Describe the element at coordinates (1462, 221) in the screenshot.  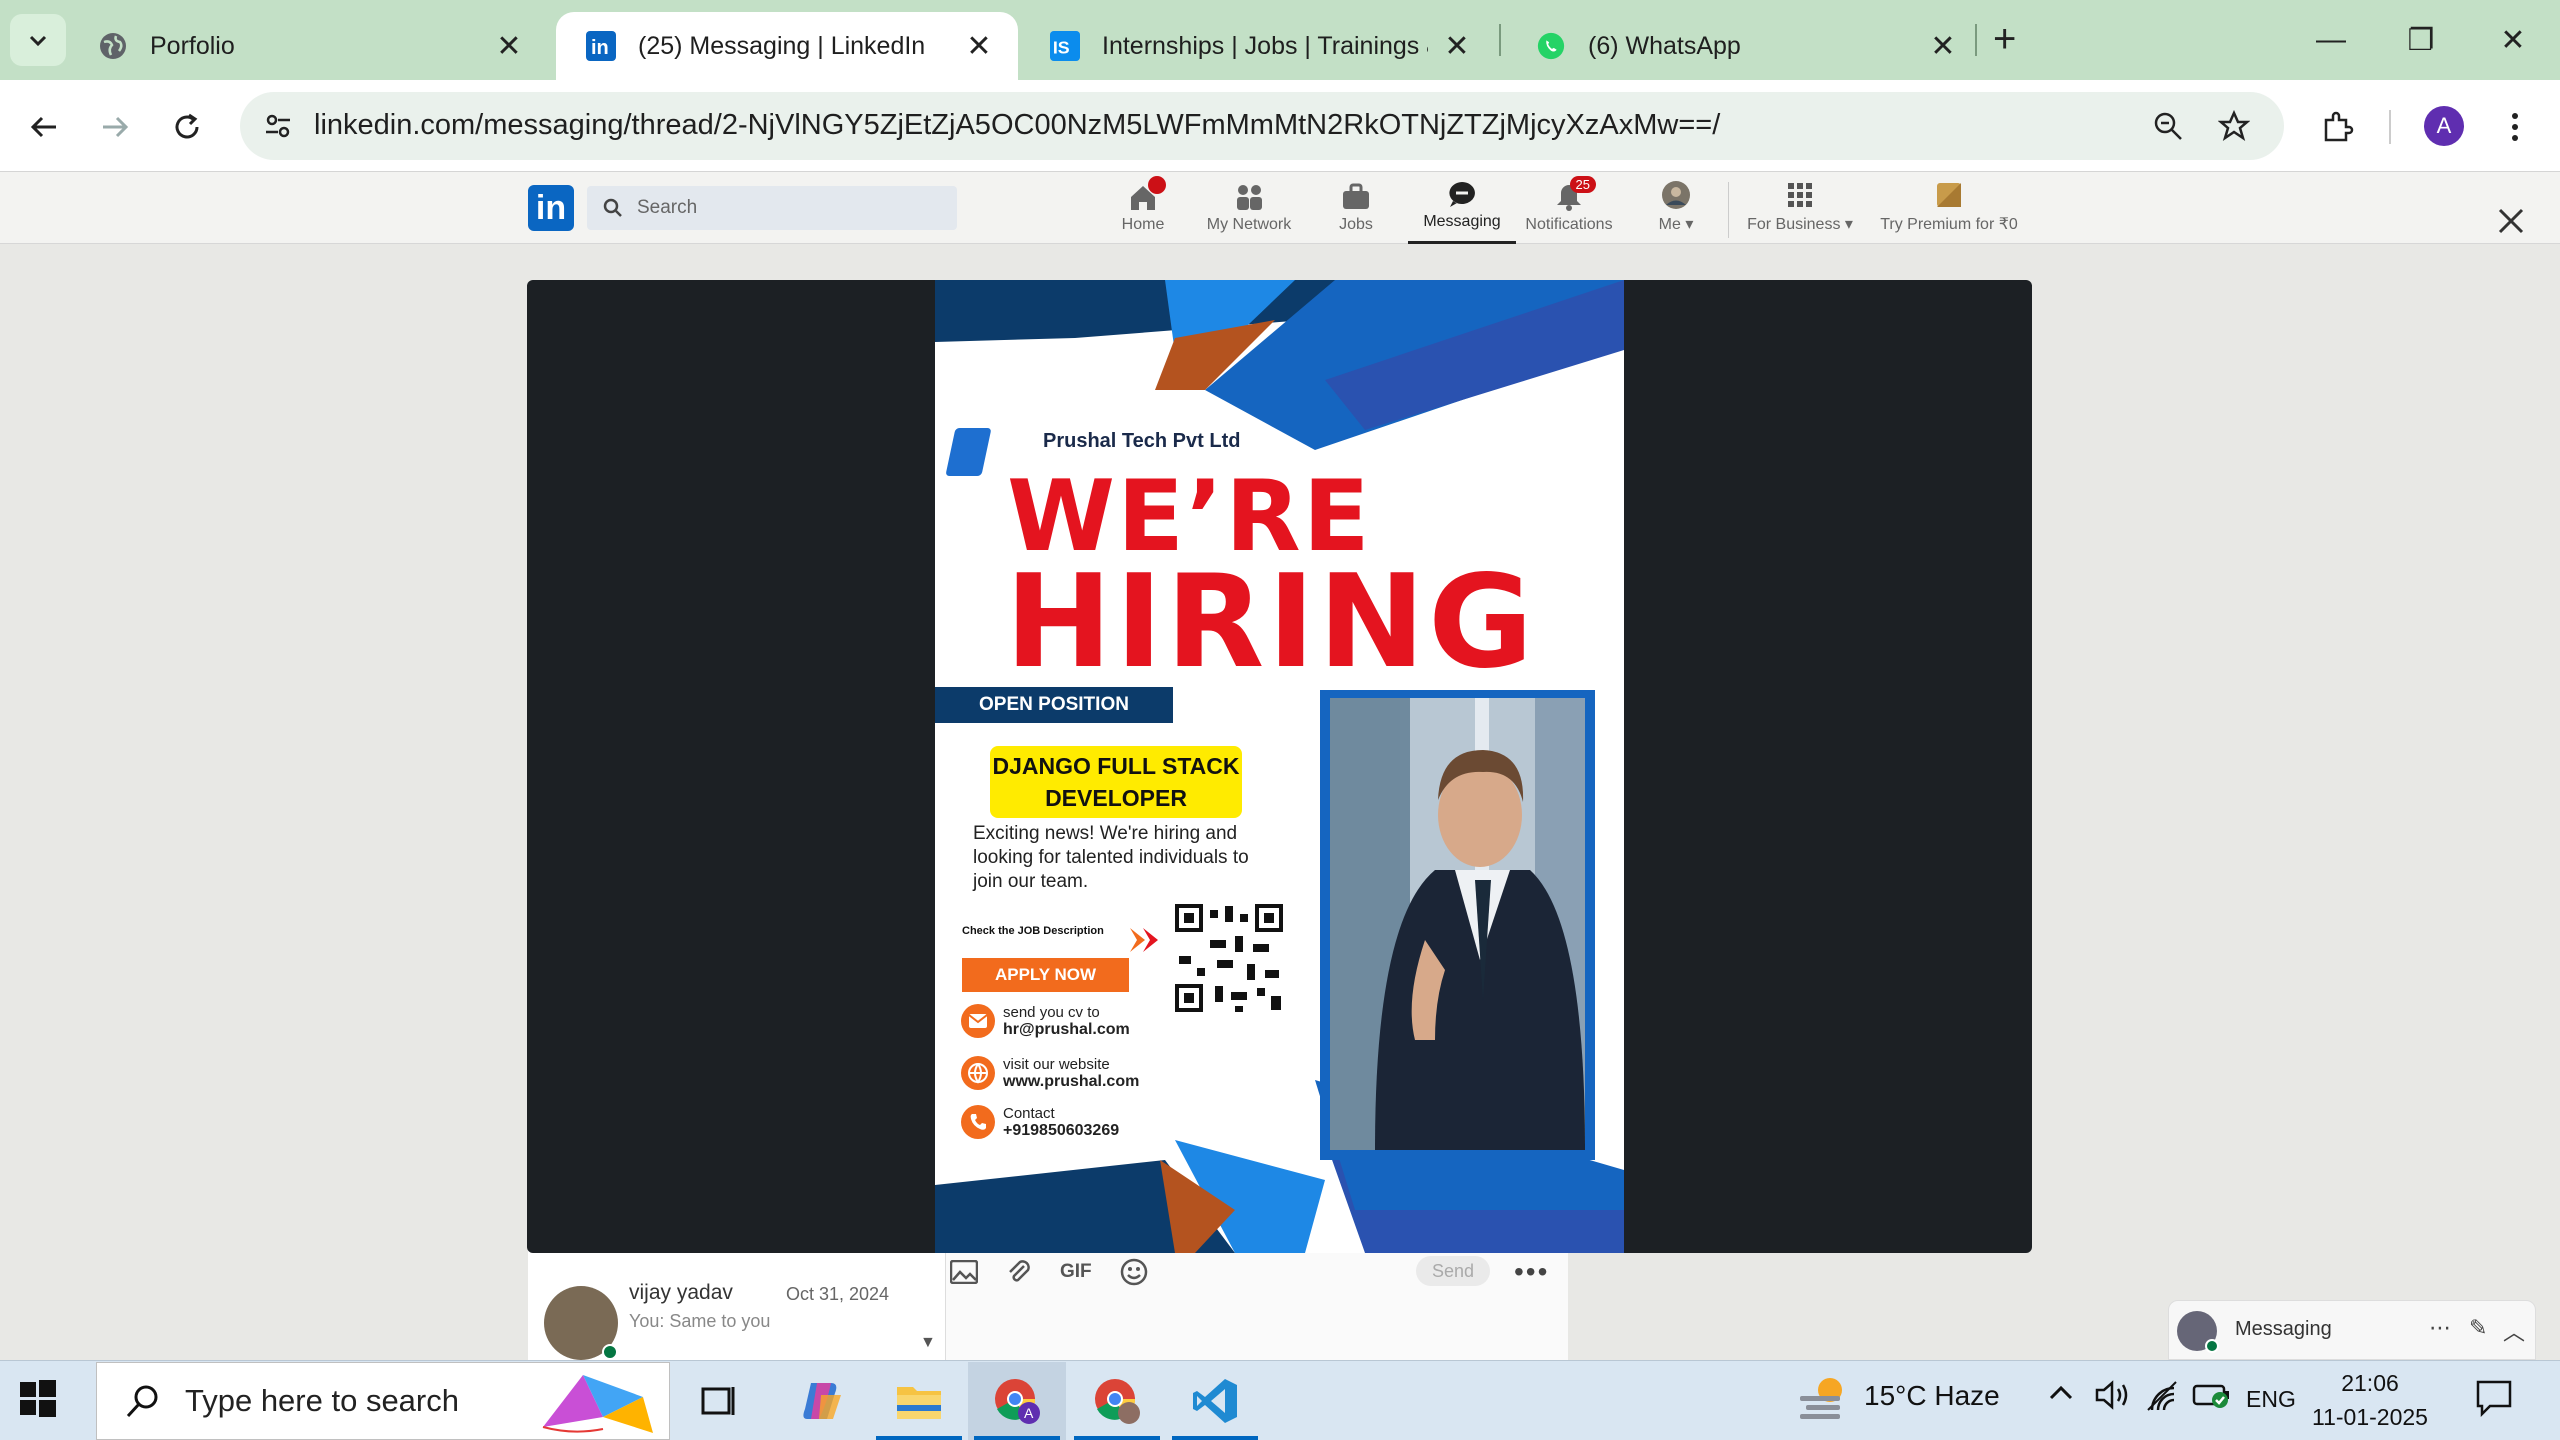
I see `nav-label: Messaging` at that location.